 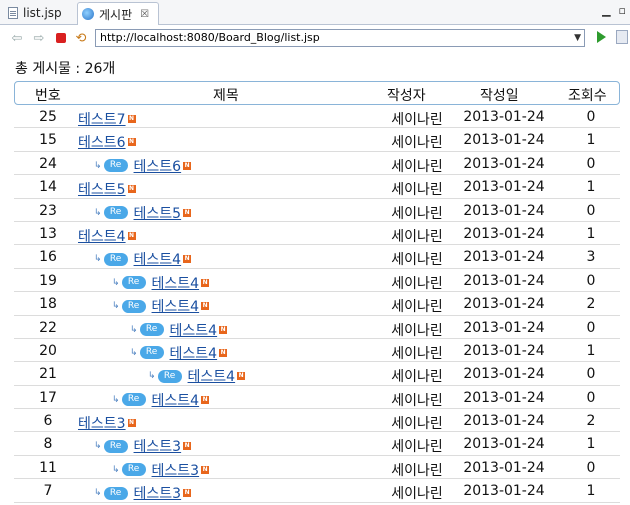 I want to click on maximize-icon: ▫, so click(x=622, y=10).